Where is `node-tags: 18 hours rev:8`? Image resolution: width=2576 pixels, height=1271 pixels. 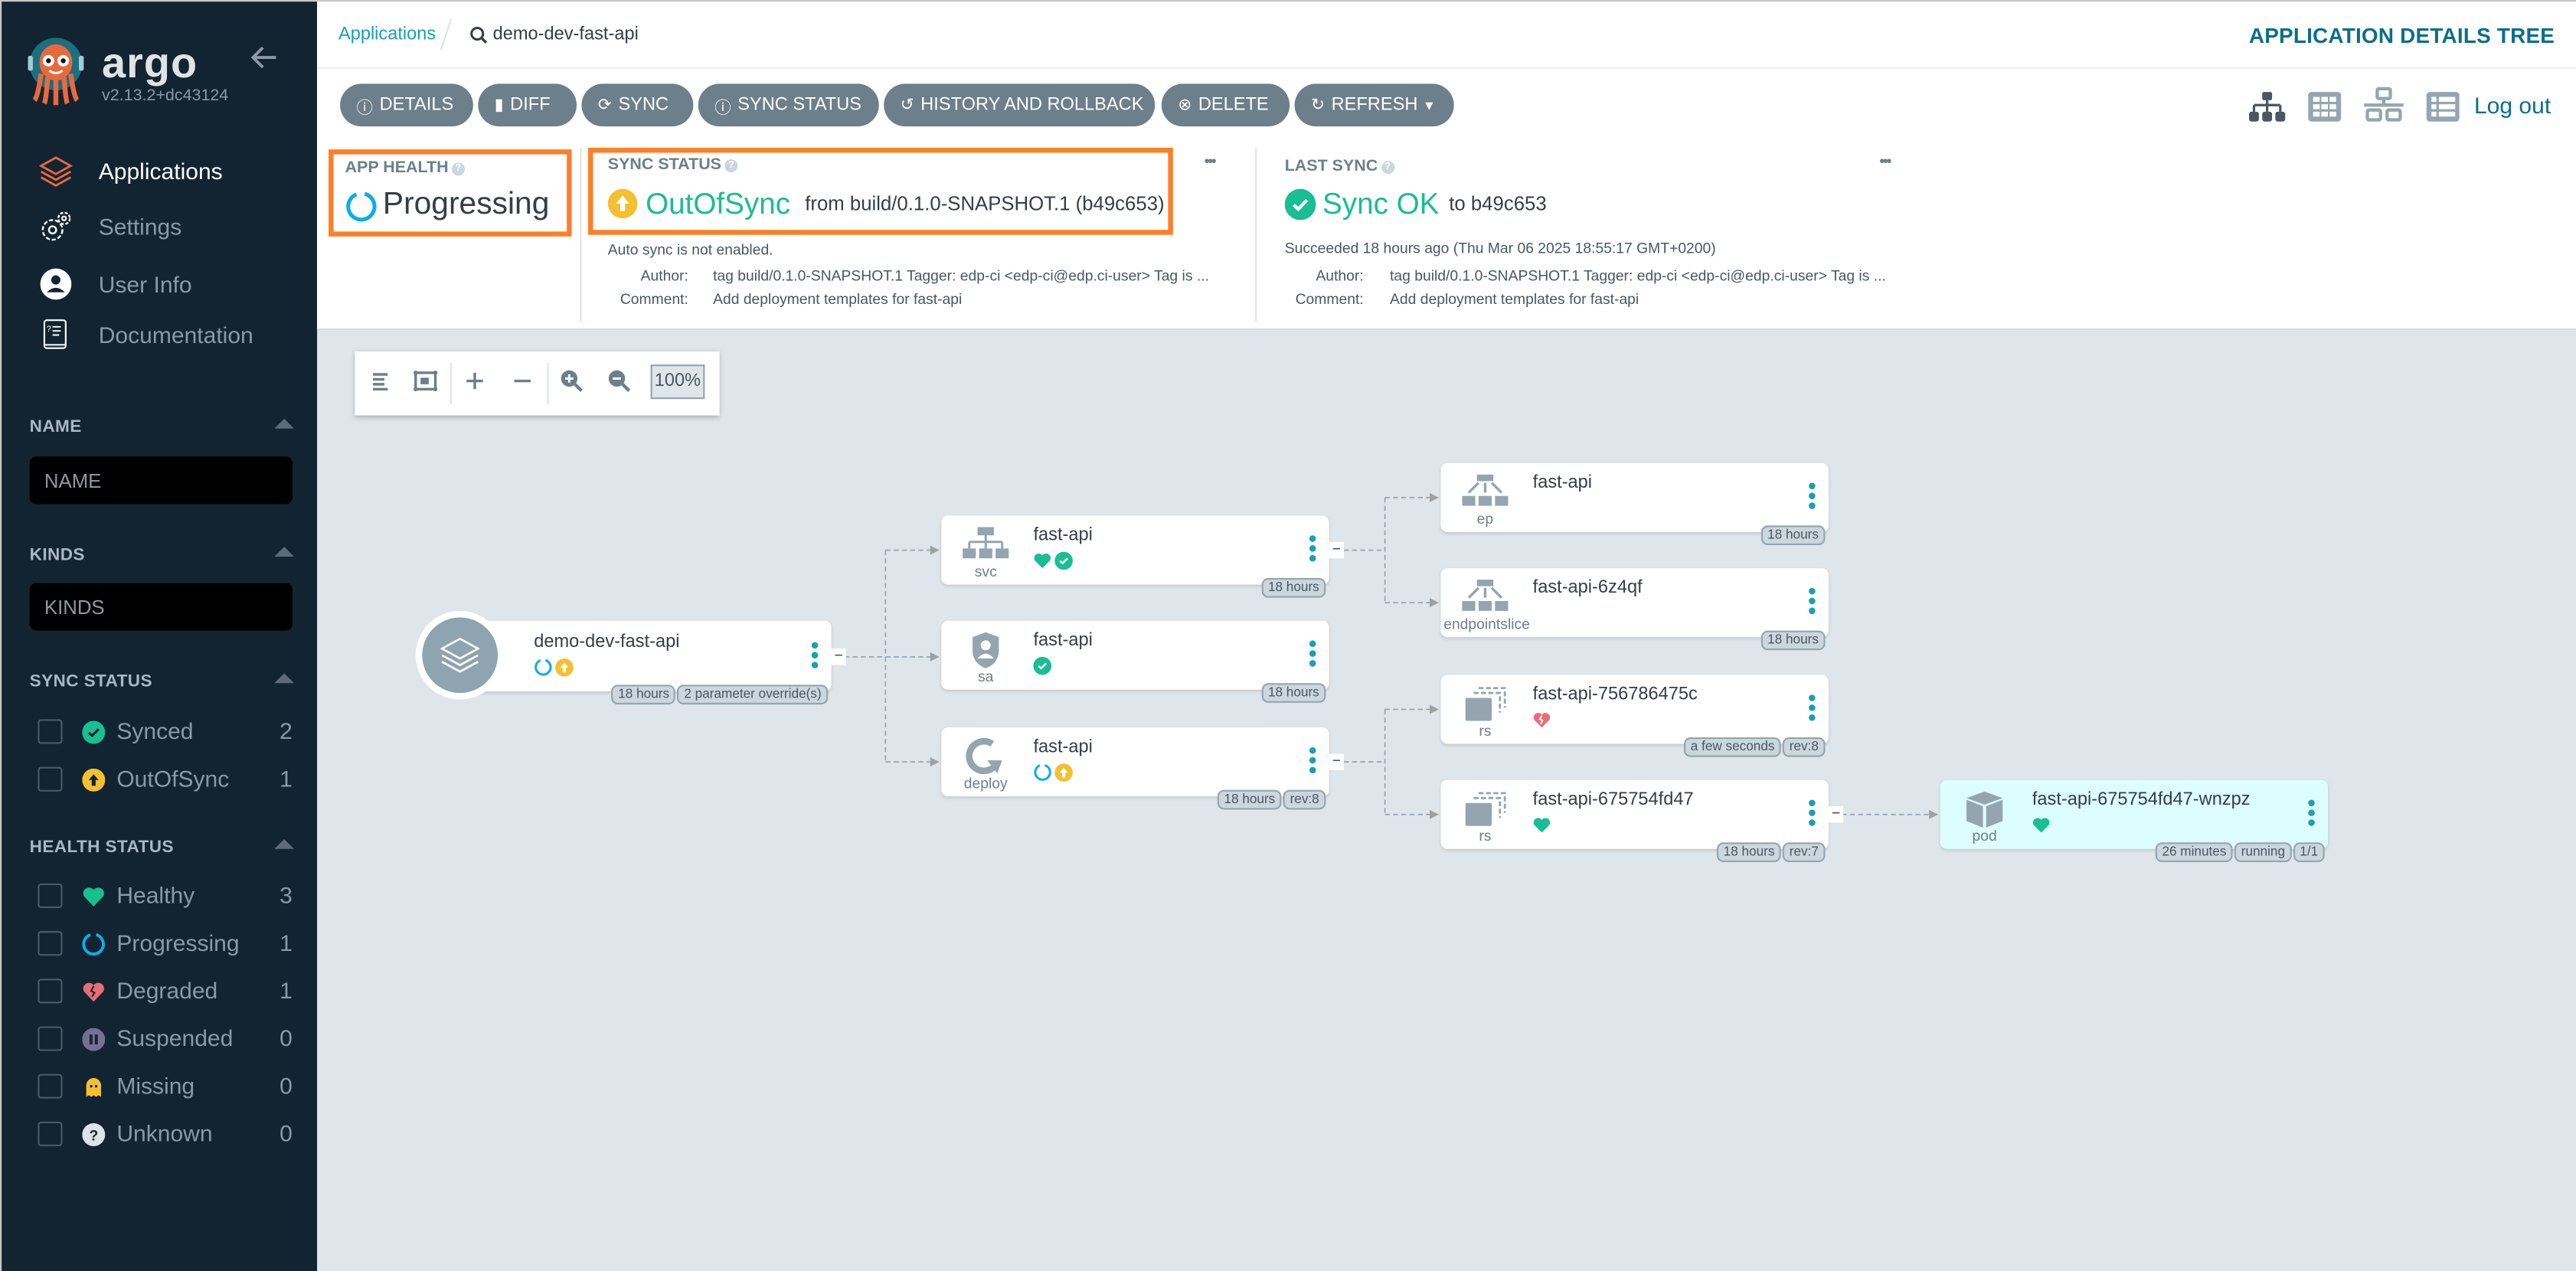
node-tags: 18 hours rev:8 is located at coordinates (1271, 800).